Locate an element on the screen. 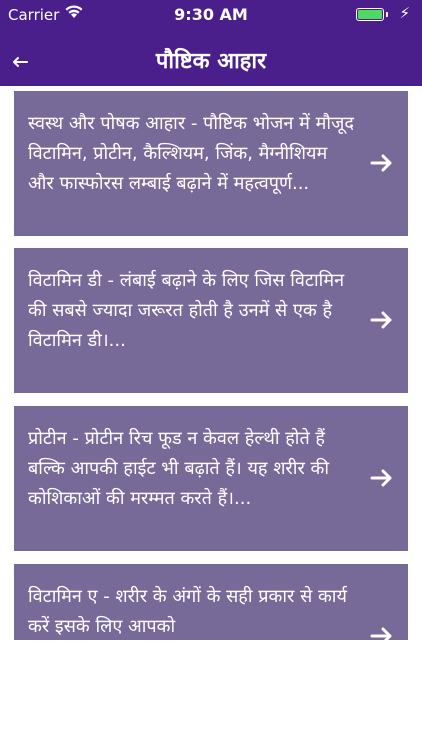  status-bar: Carrier 9:30 AM ⚡ is located at coordinates (211, 15).